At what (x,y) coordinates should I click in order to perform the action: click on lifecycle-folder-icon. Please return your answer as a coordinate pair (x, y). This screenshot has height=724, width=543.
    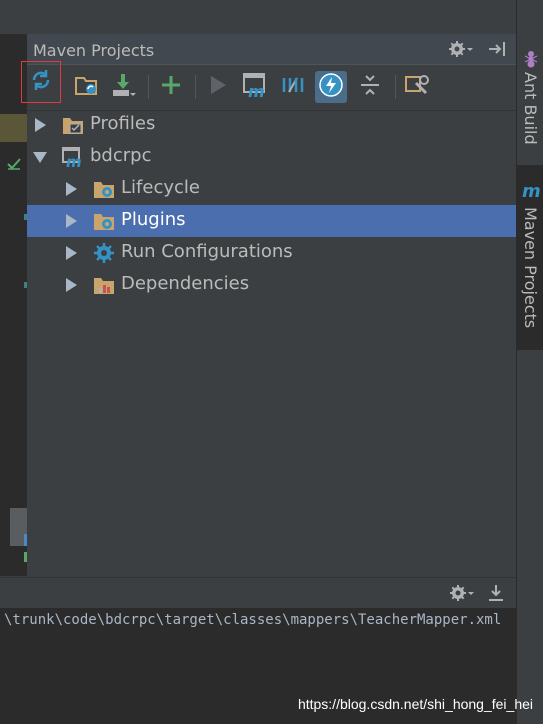
    Looking at the image, I should click on (104, 189).